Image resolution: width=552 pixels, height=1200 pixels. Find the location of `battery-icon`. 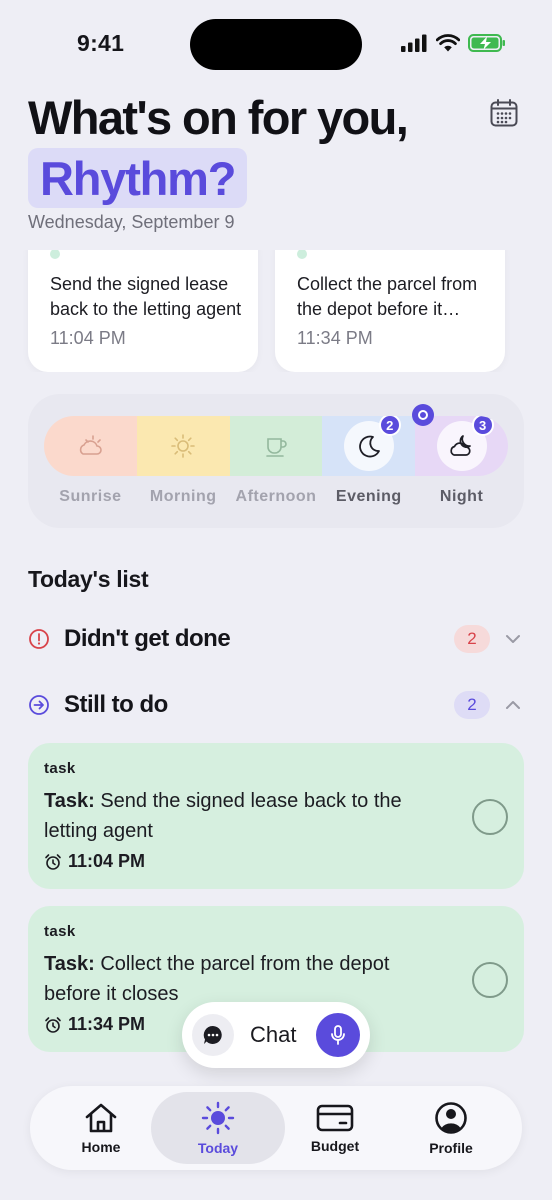

battery-icon is located at coordinates (486, 43).